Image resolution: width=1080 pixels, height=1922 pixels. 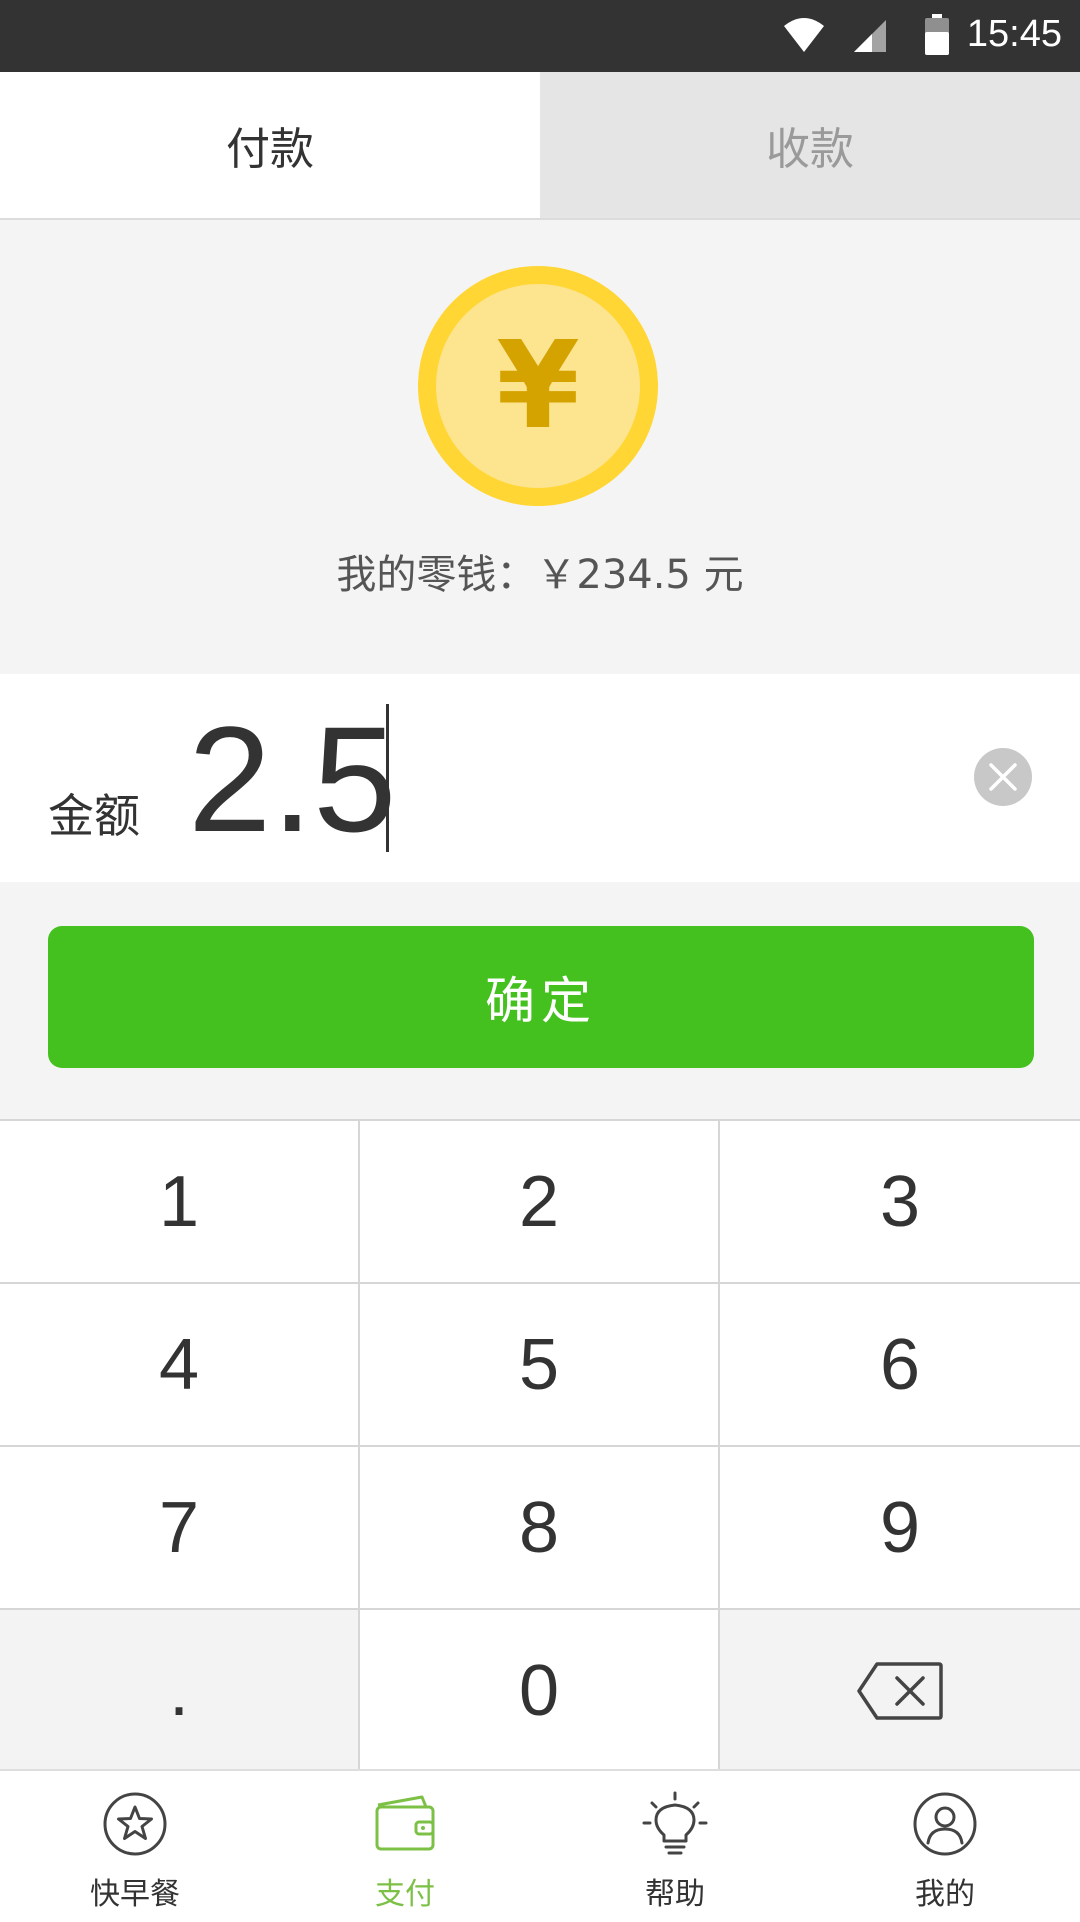 What do you see at coordinates (179, 1364) in the screenshot?
I see `key-4: 4` at bounding box center [179, 1364].